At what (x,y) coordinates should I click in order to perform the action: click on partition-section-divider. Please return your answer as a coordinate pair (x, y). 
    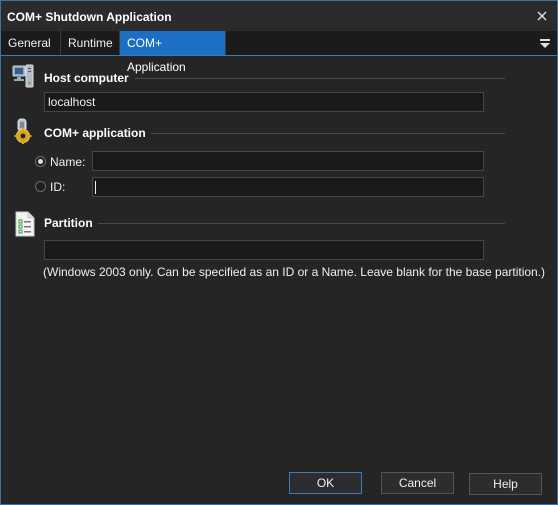
    Looking at the image, I should click on (301, 223).